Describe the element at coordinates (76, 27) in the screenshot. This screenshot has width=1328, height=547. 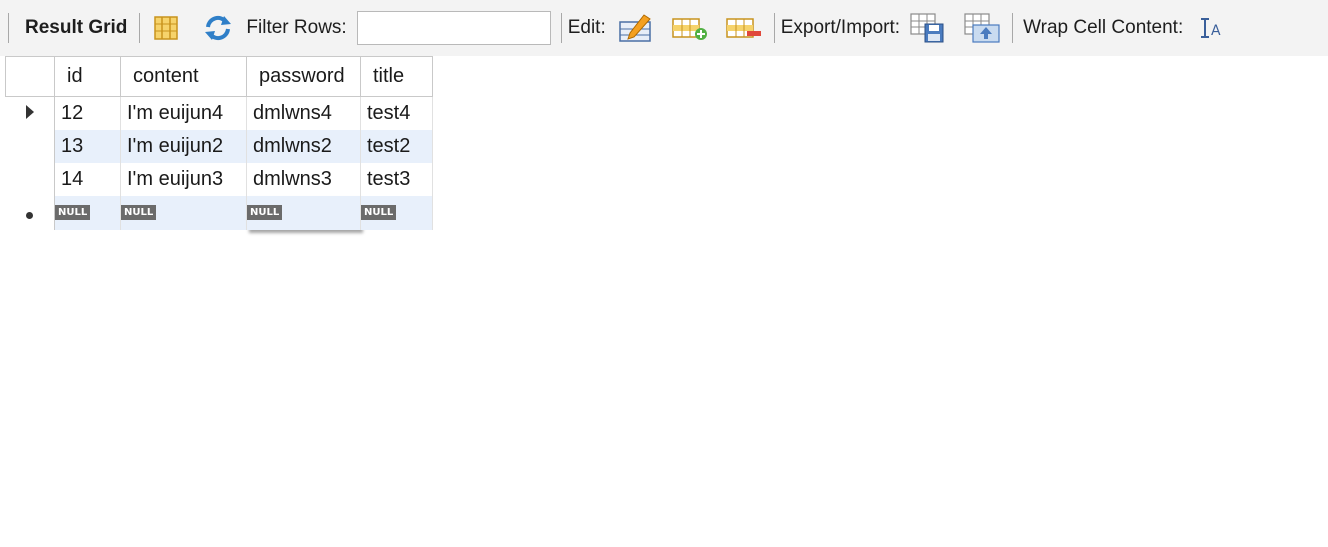
I see `result-grid-label: Result Grid` at that location.